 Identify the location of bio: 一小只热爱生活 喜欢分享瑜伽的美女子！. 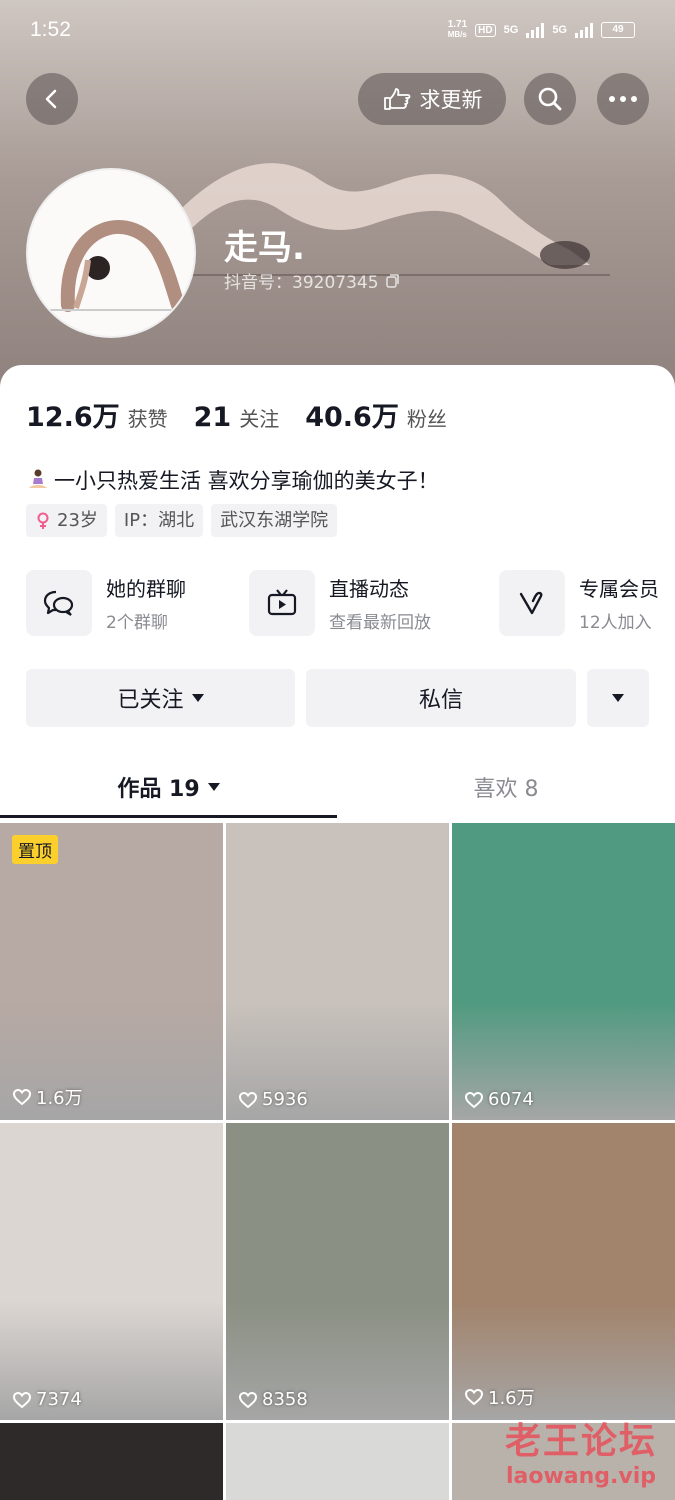
(232, 480).